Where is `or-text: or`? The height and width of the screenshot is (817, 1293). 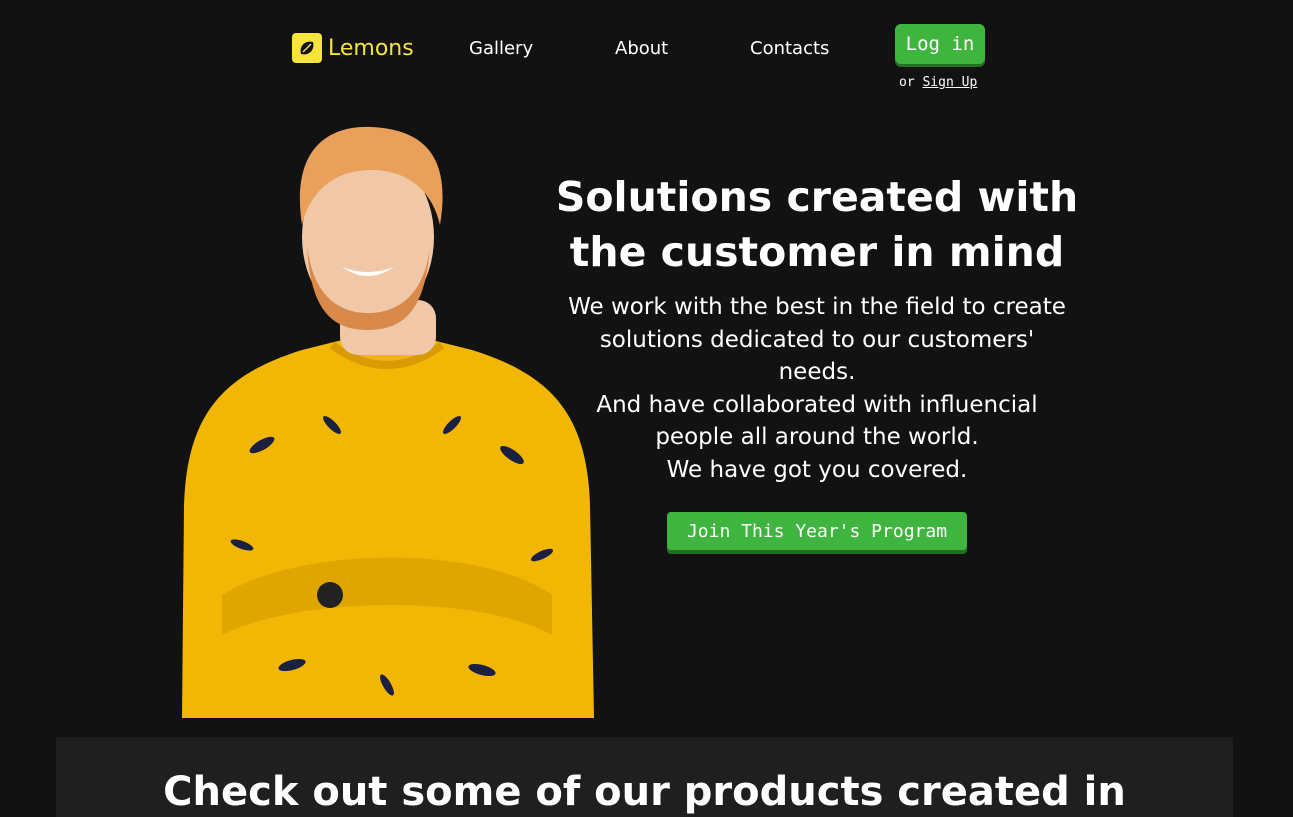
or-text: or is located at coordinates (907, 82).